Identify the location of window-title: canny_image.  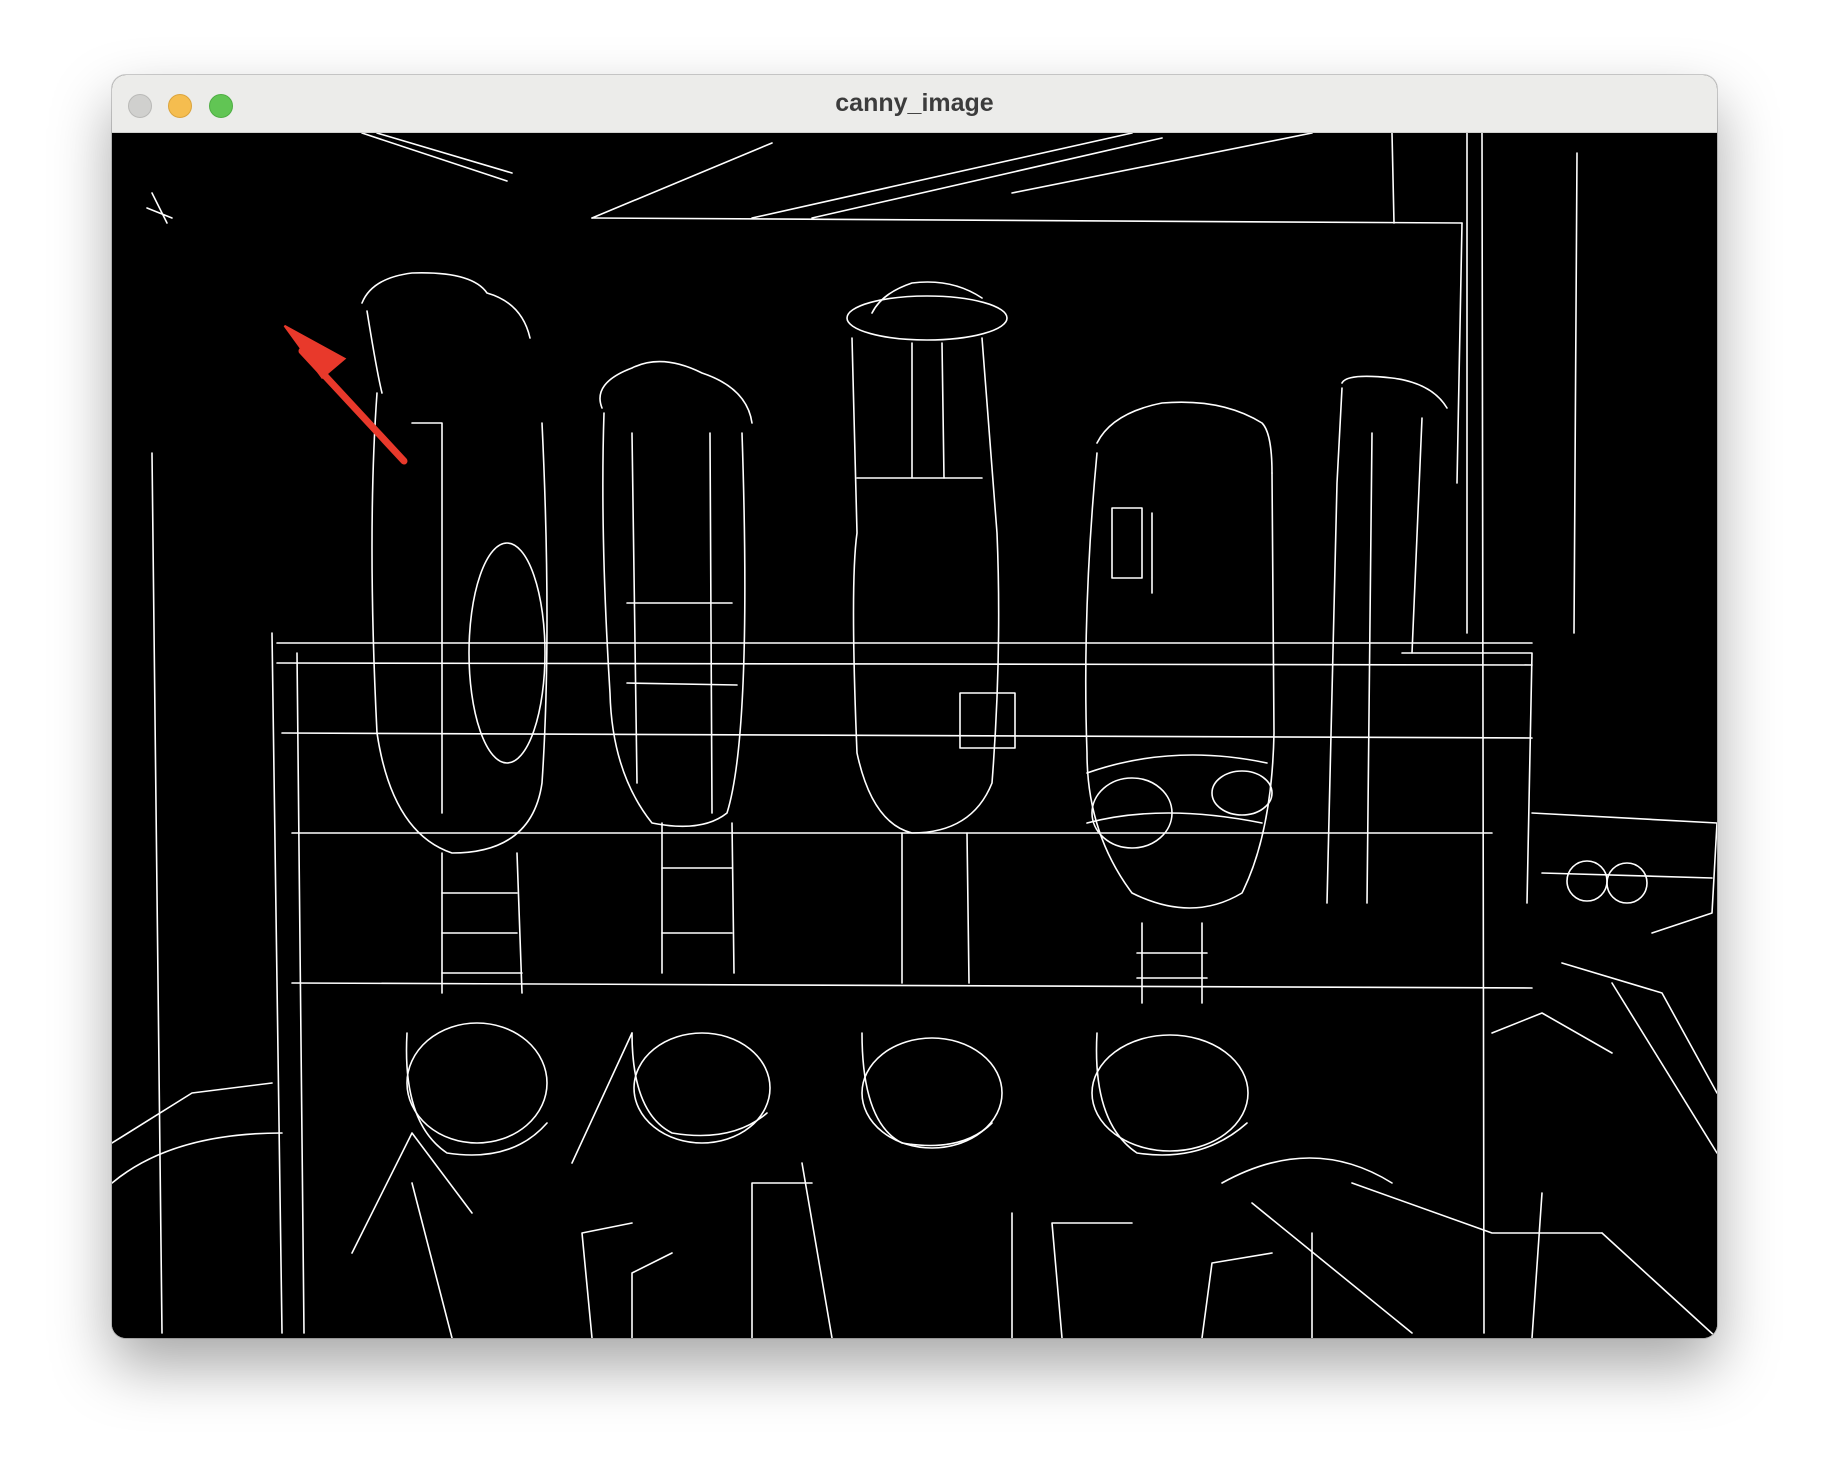
(914, 103).